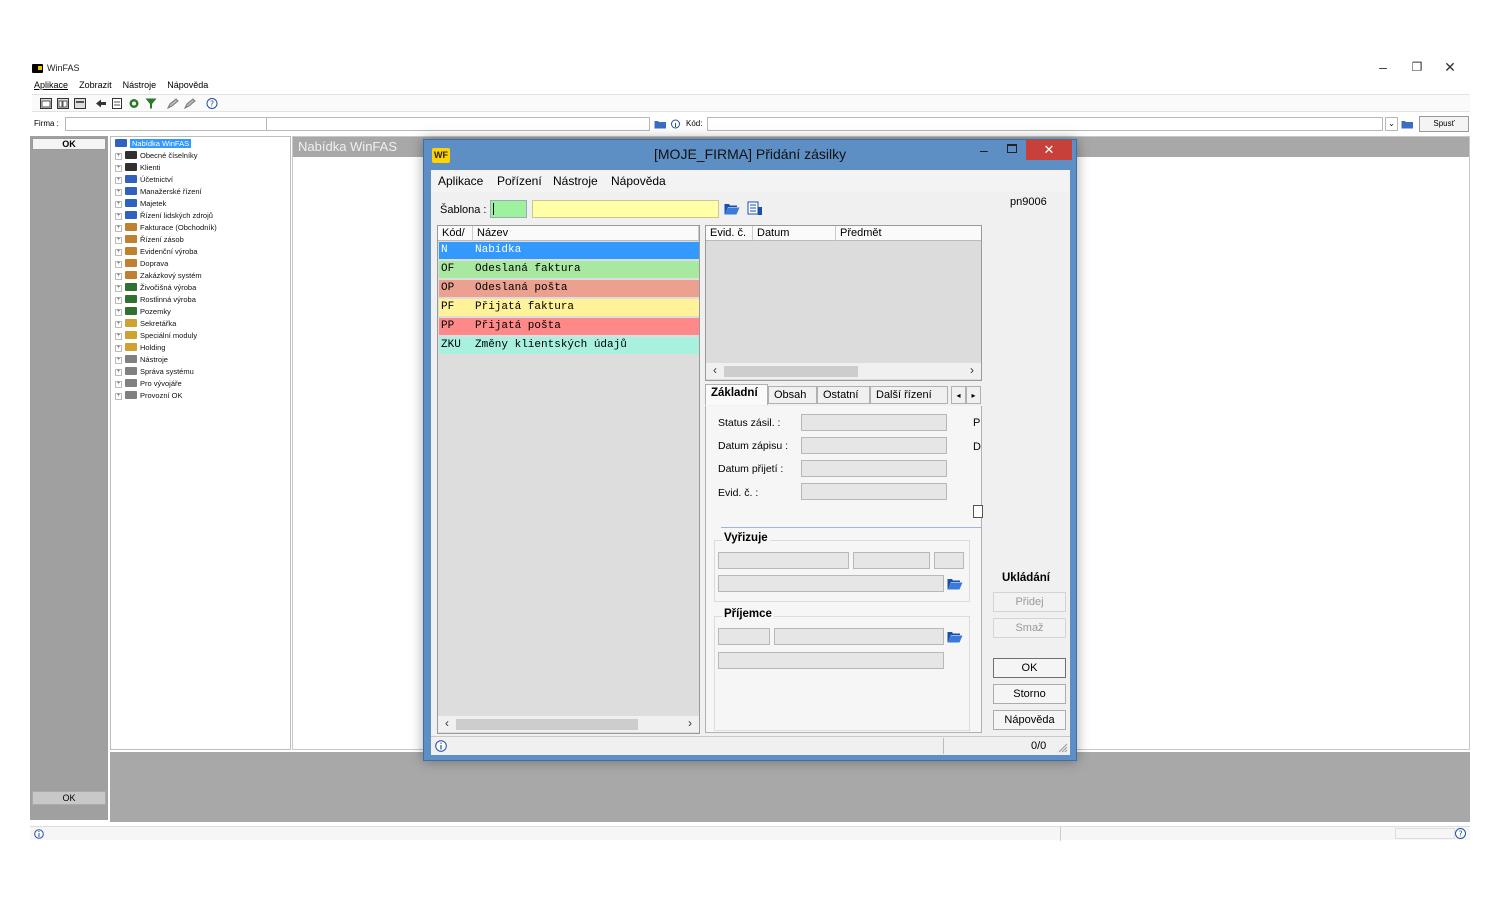 The width and height of the screenshot is (1500, 900). Describe the element at coordinates (831, 660) in the screenshot. I see `prijemce-address-field` at that location.